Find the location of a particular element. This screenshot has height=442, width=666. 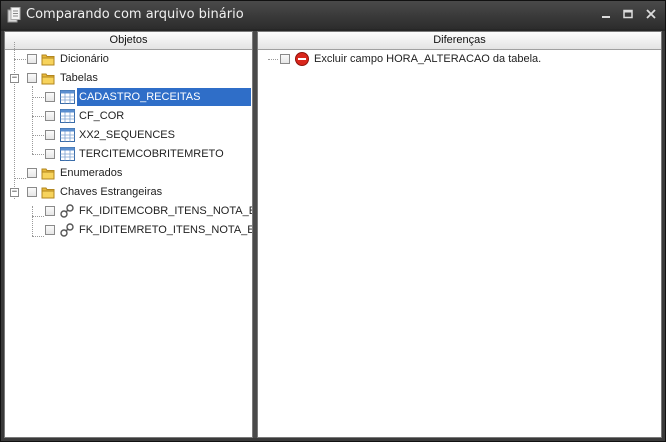

tree-item-label: XX2_SEQUENCES is located at coordinates (127, 135).